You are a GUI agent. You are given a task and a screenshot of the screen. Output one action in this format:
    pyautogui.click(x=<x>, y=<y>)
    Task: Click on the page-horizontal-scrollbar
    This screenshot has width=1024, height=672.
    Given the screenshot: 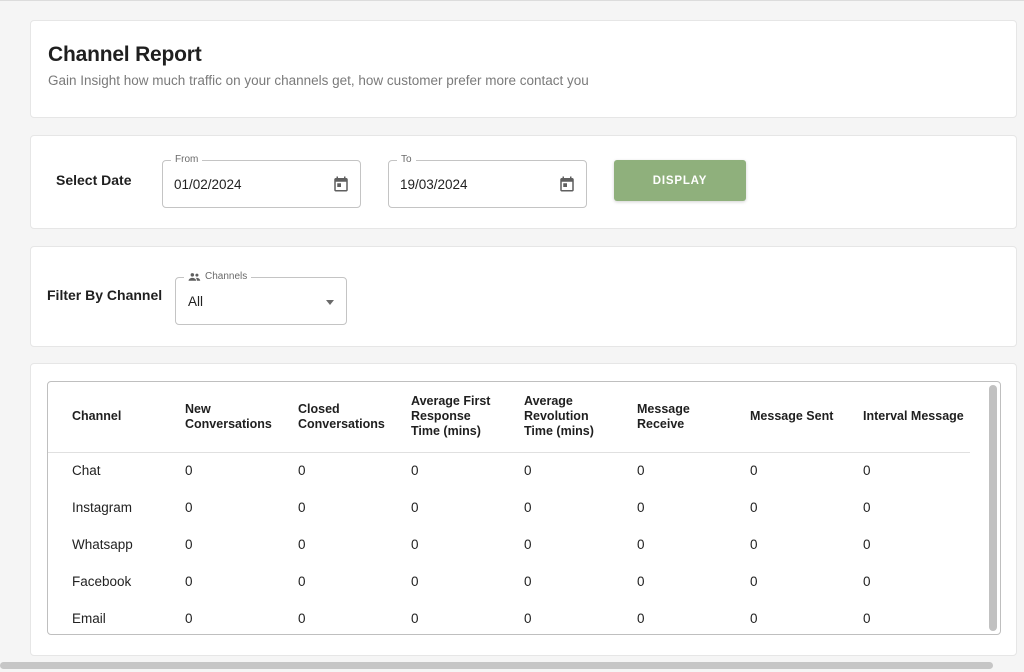 What is the action you would take?
    pyautogui.click(x=496, y=665)
    